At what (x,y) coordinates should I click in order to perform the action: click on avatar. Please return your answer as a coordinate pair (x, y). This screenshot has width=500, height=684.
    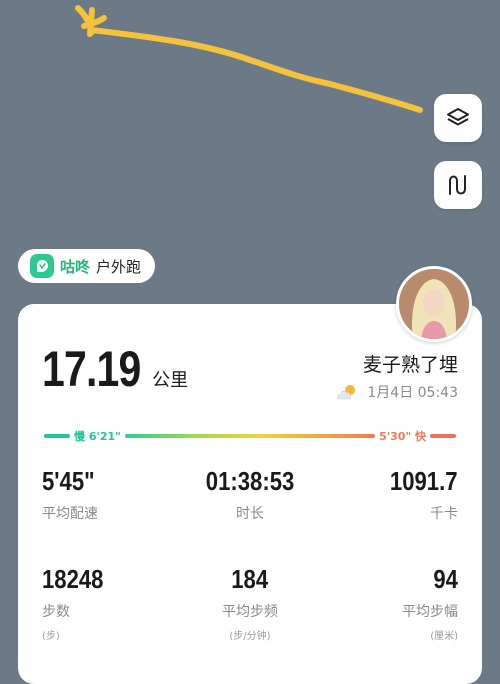
    Looking at the image, I should click on (434, 304).